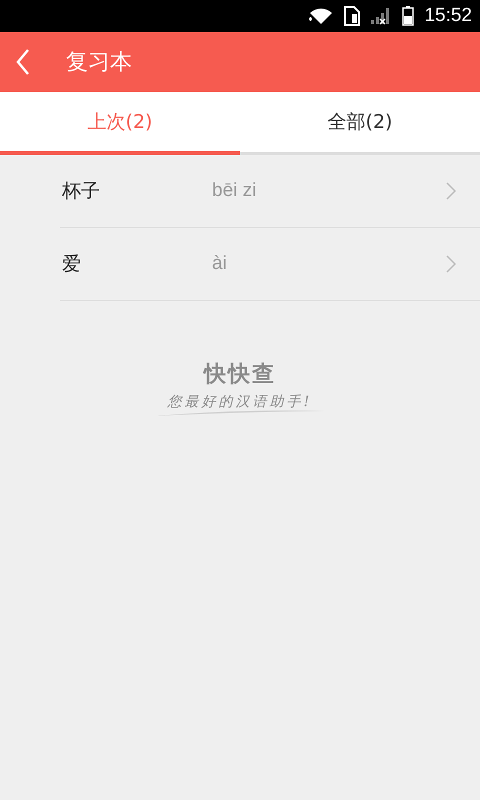 This screenshot has height=800, width=480. I want to click on page-title: 复习本, so click(99, 63).